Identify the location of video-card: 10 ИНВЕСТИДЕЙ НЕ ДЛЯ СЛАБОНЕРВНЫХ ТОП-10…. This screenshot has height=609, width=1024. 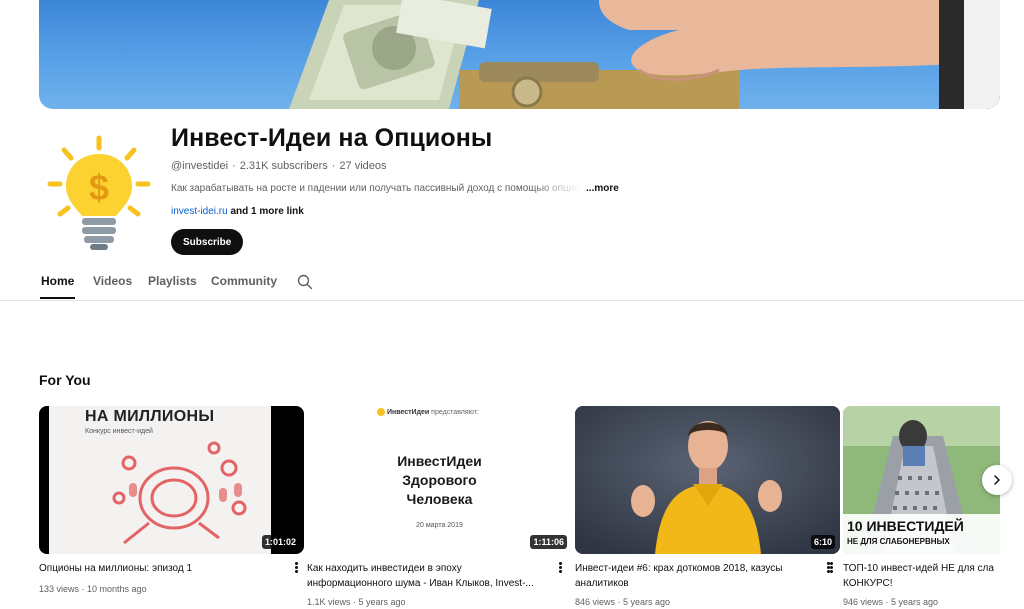
(921, 507).